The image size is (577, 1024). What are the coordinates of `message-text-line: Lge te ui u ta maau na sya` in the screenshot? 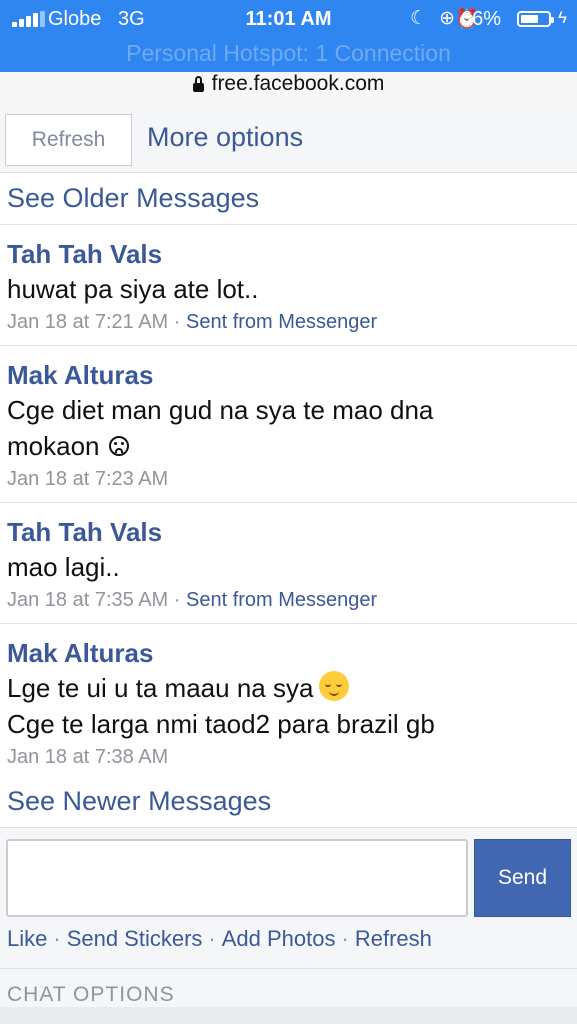 It's located at (288, 688).